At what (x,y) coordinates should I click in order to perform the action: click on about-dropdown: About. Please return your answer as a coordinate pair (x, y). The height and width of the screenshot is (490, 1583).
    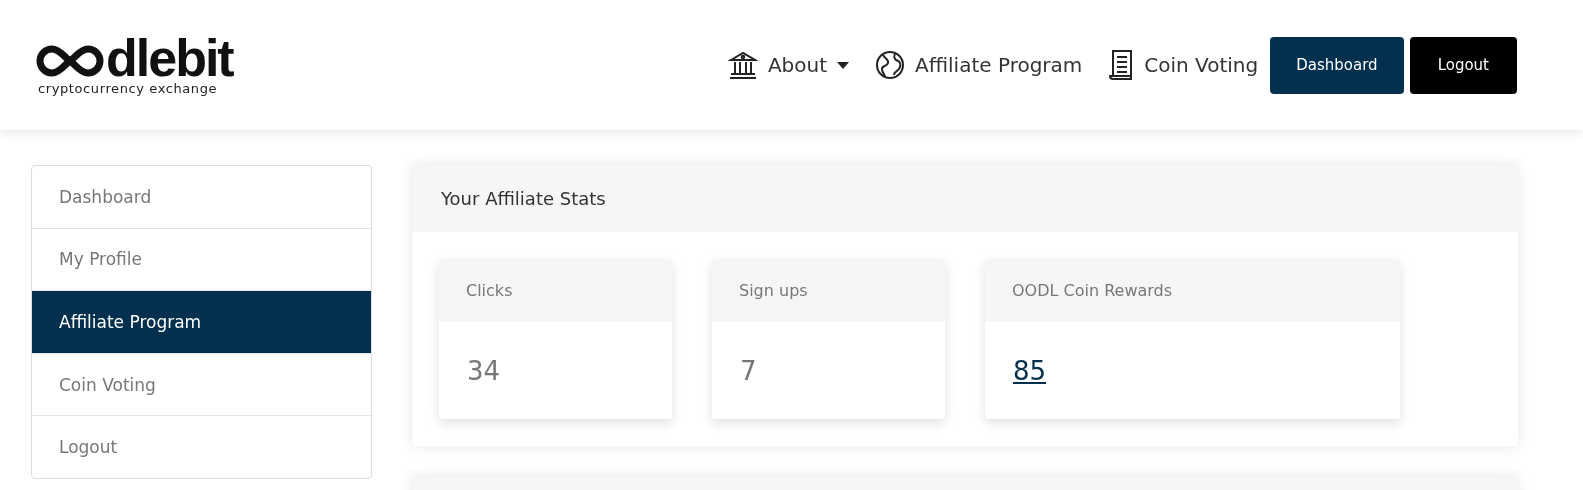
    Looking at the image, I should click on (788, 65).